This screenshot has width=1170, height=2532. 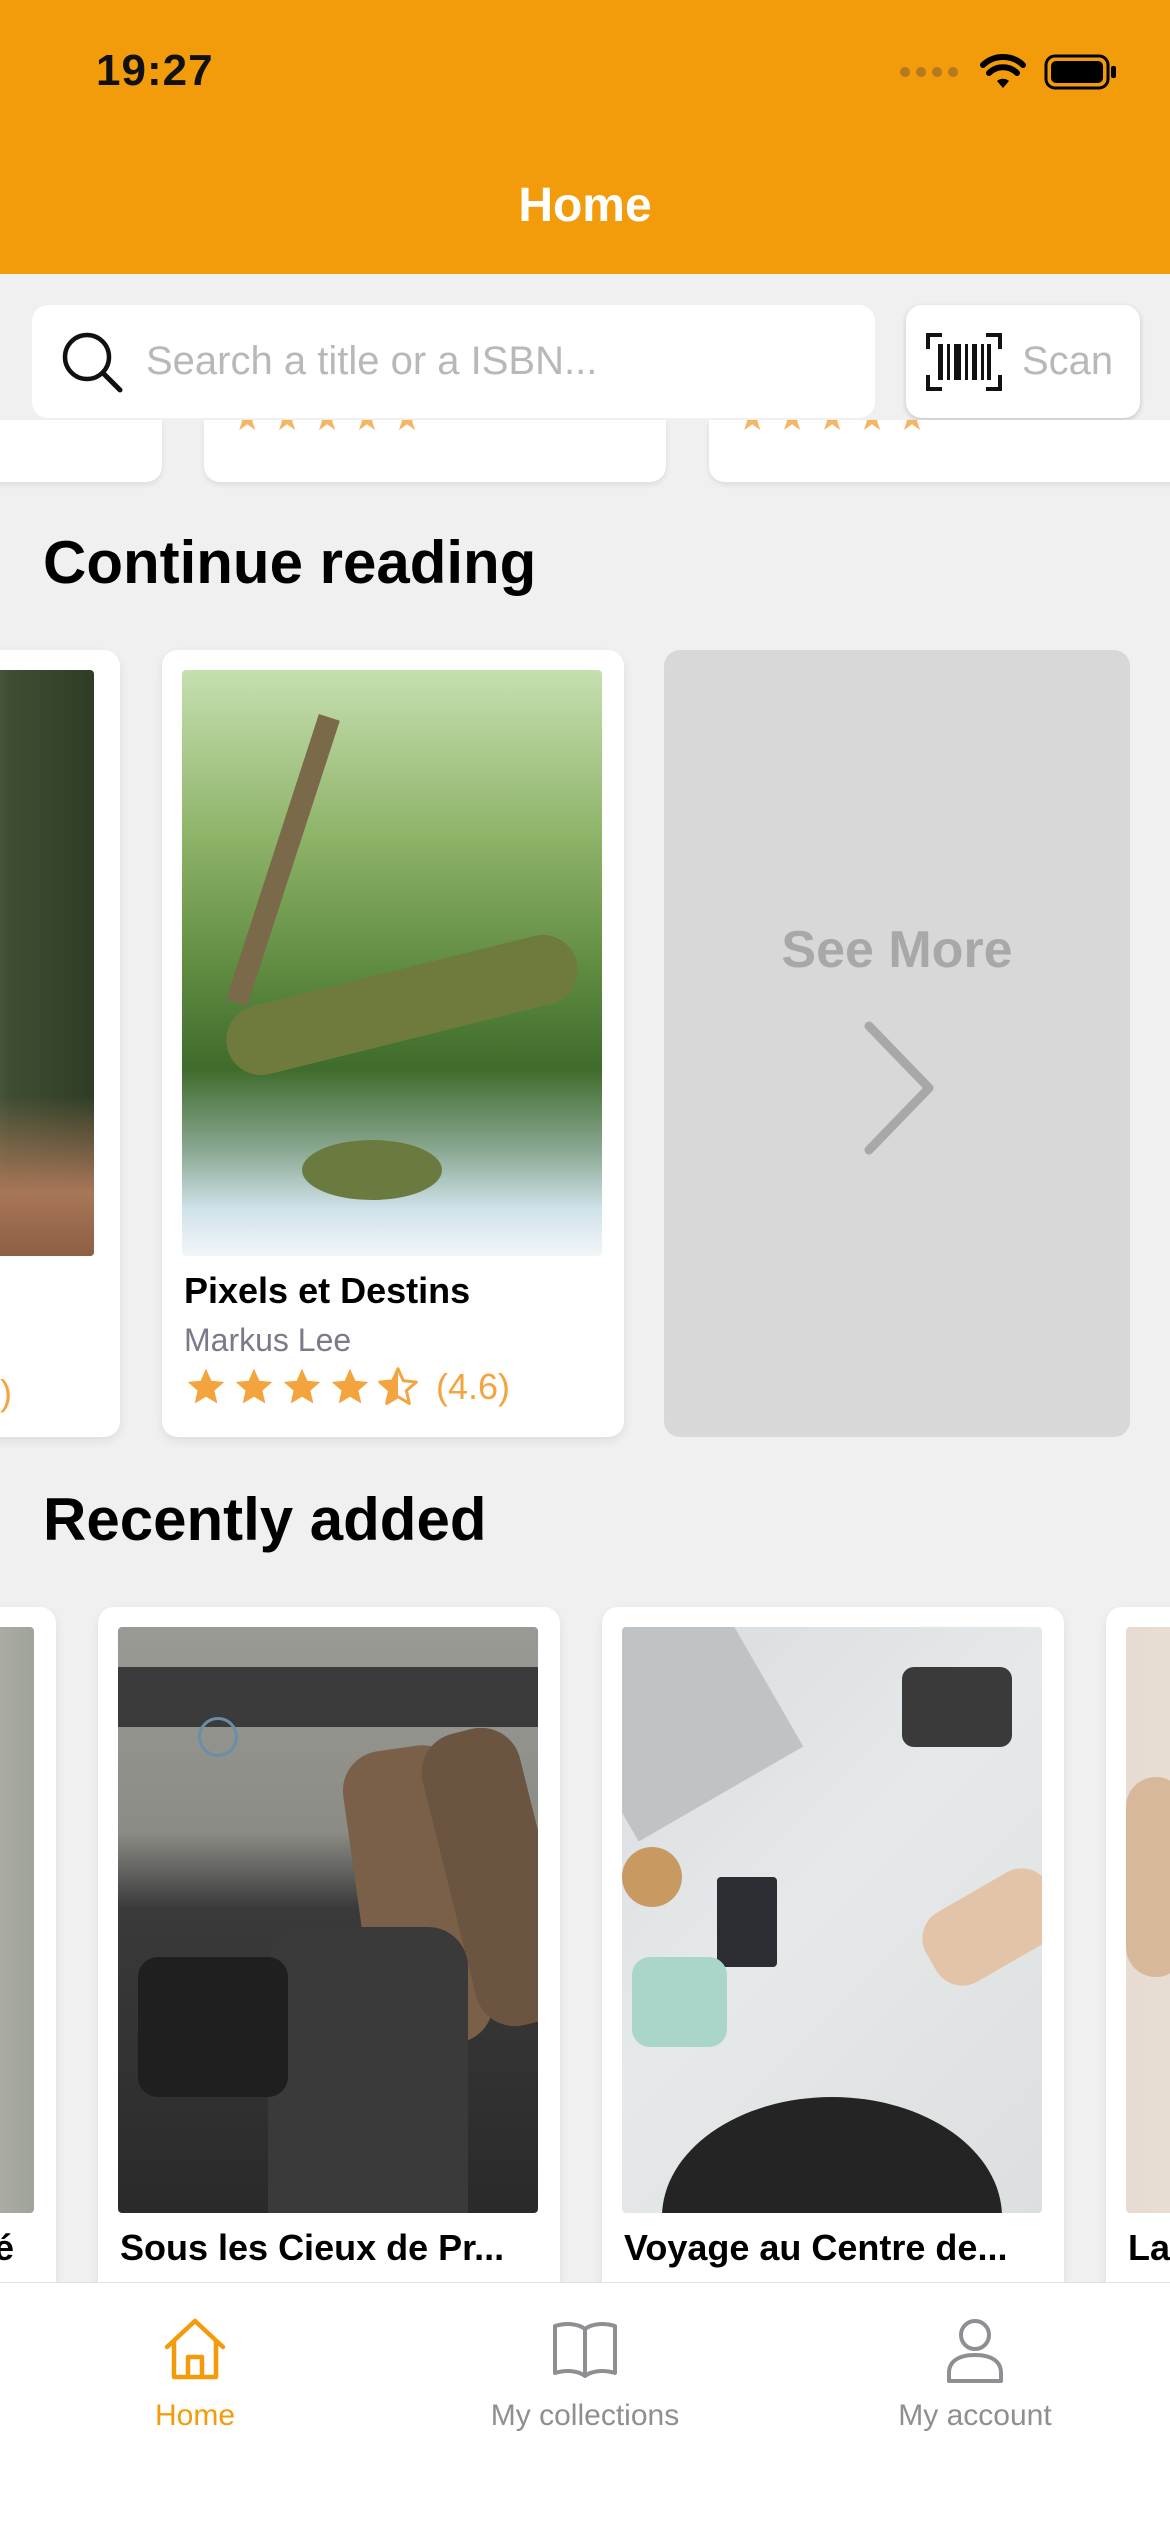 What do you see at coordinates (585, 2350) in the screenshot?
I see `book-icon` at bounding box center [585, 2350].